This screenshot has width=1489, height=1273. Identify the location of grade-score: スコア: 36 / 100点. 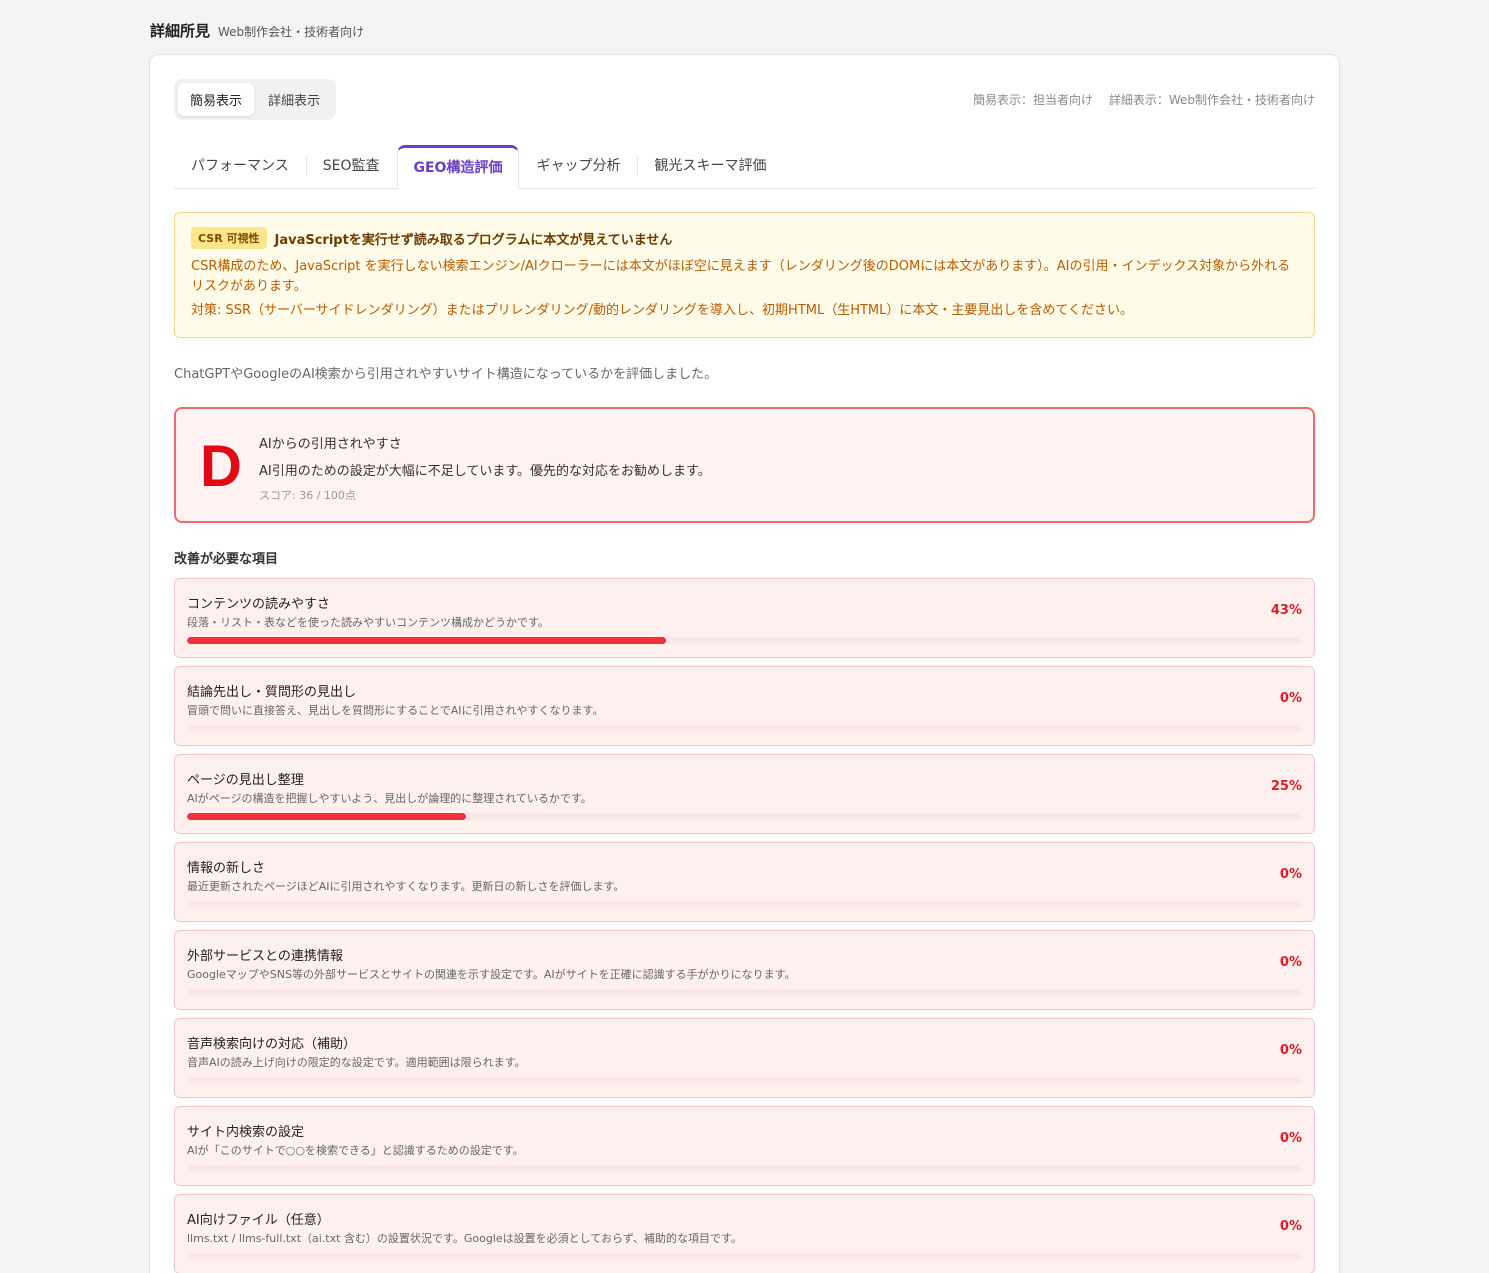
(307, 495).